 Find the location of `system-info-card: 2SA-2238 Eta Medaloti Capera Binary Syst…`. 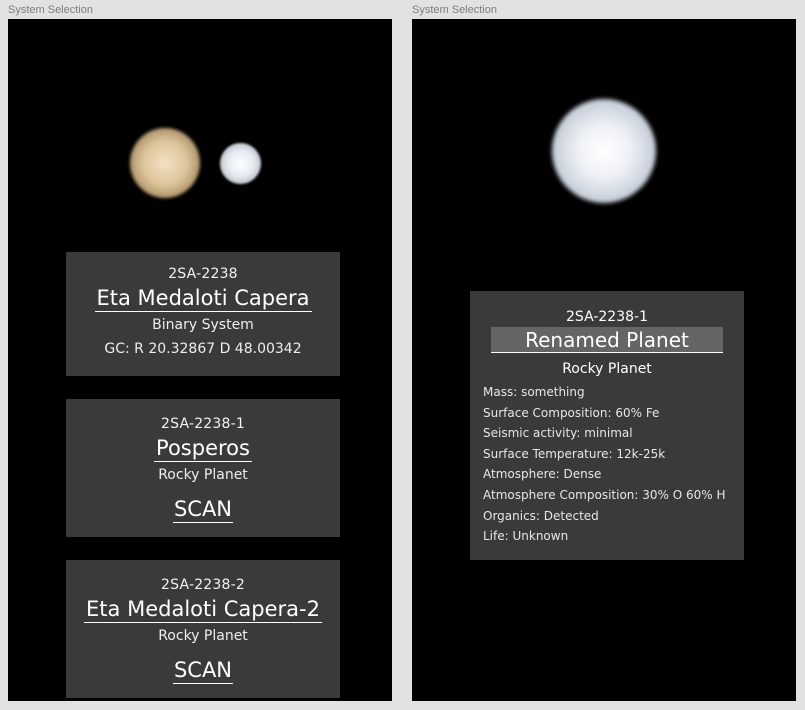

system-info-card: 2SA-2238 Eta Medaloti Capera Binary Syst… is located at coordinates (203, 314).